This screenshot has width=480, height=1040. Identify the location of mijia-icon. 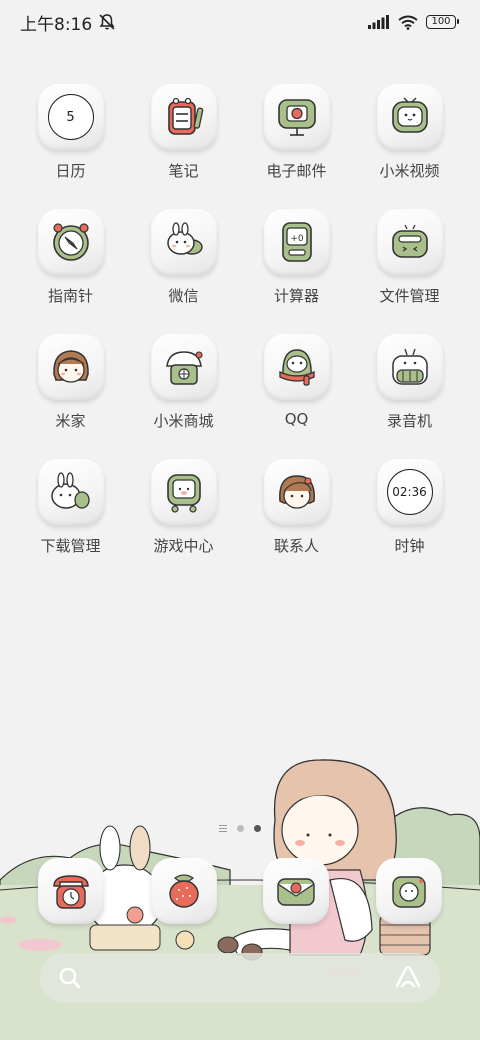
(70, 367).